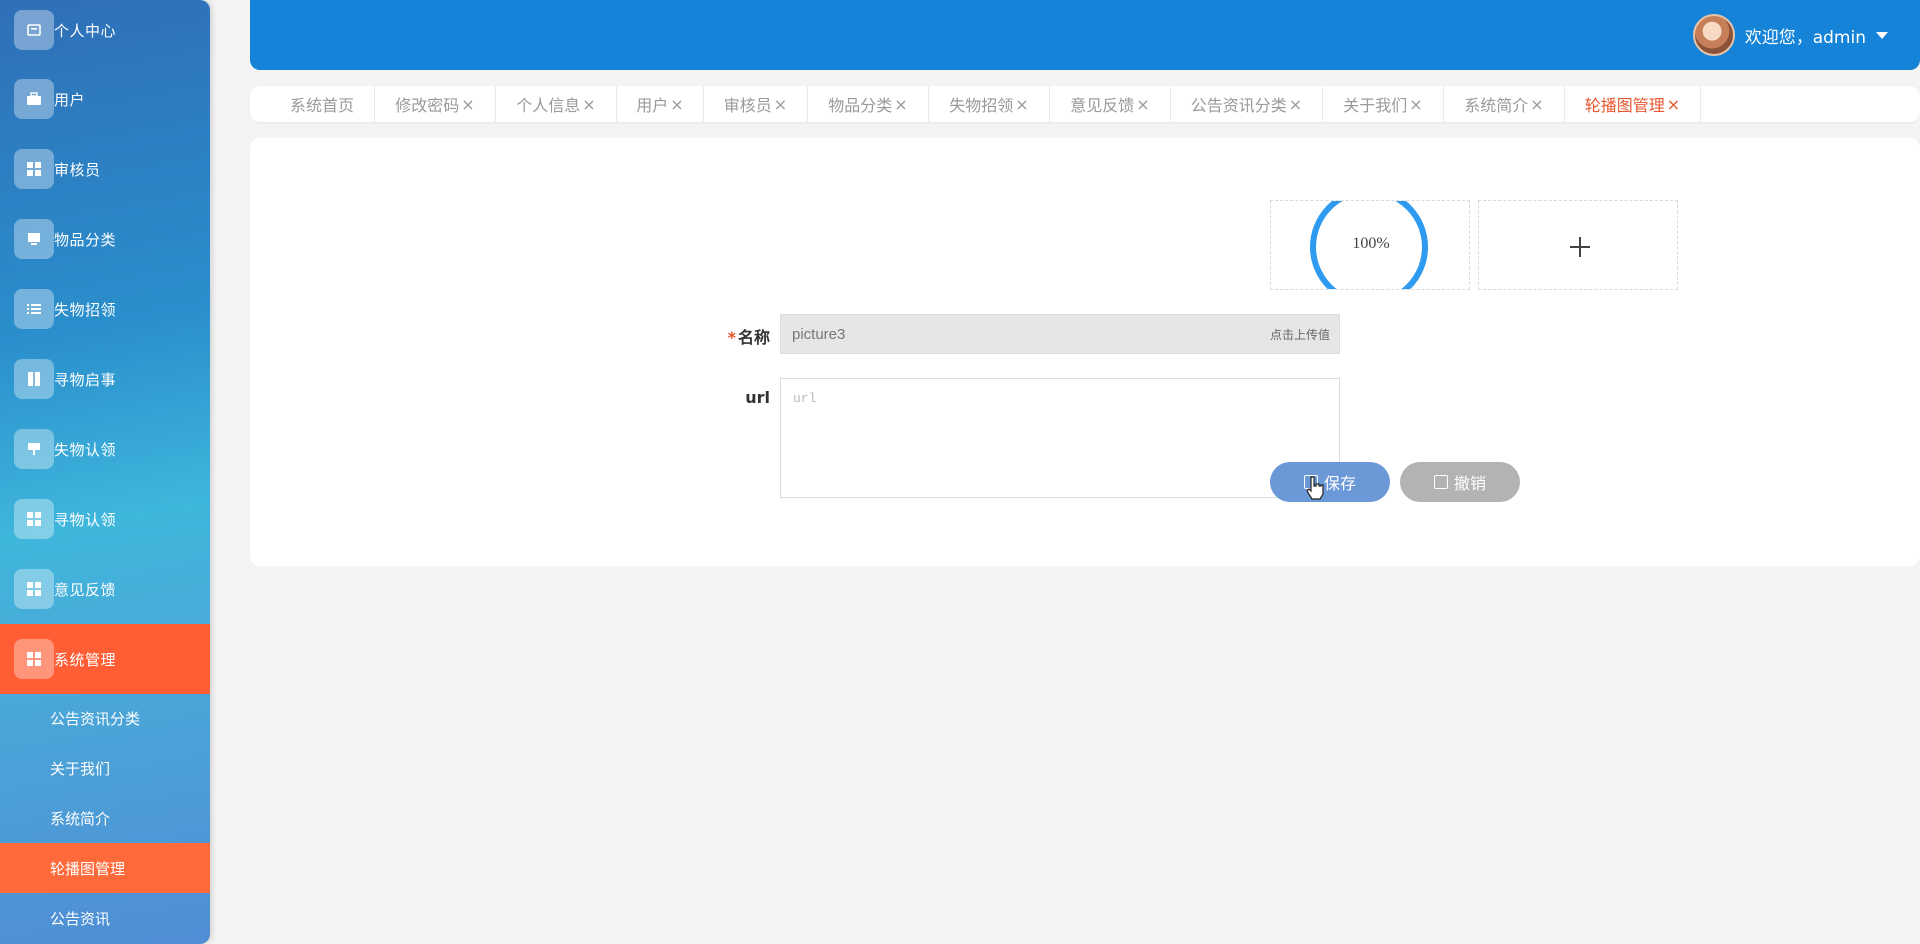  I want to click on cancel-label: 撤销, so click(1469, 483).